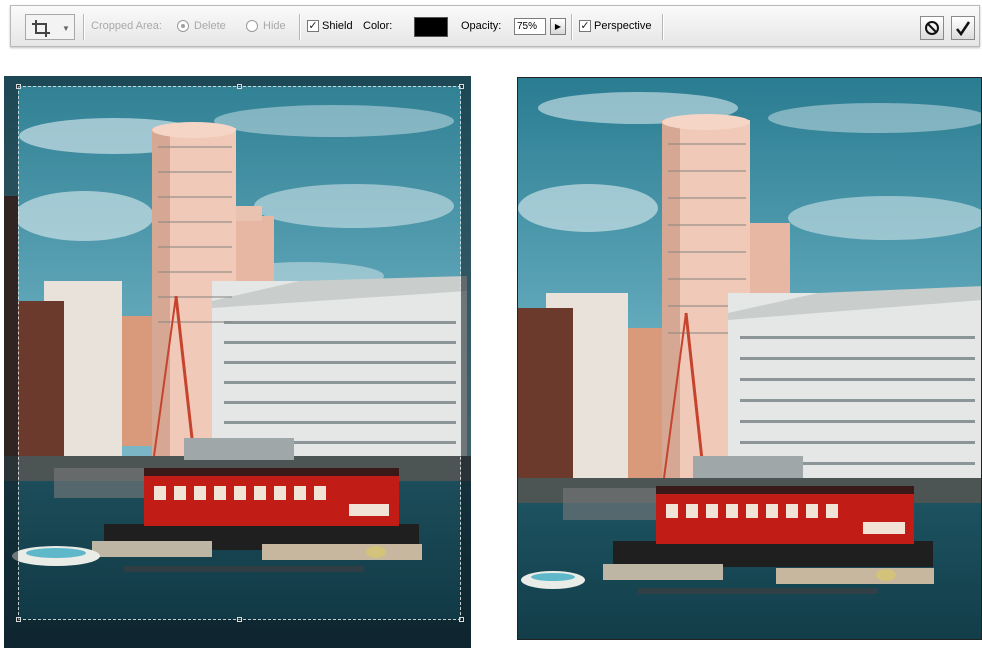 This screenshot has height=648, width=982. Describe the element at coordinates (313, 26) in the screenshot. I see `shield-checkbox: ✓` at that location.